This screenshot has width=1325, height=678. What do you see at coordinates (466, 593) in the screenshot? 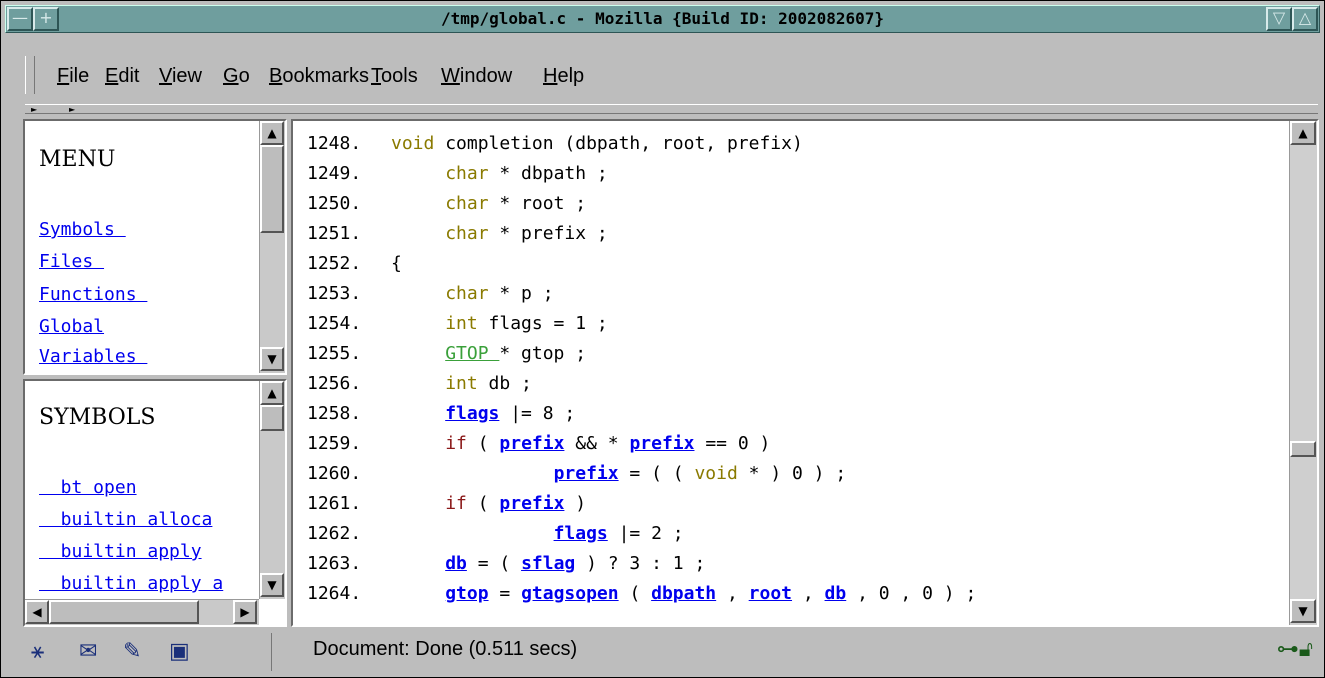
I see `symbol-link: gtop` at bounding box center [466, 593].